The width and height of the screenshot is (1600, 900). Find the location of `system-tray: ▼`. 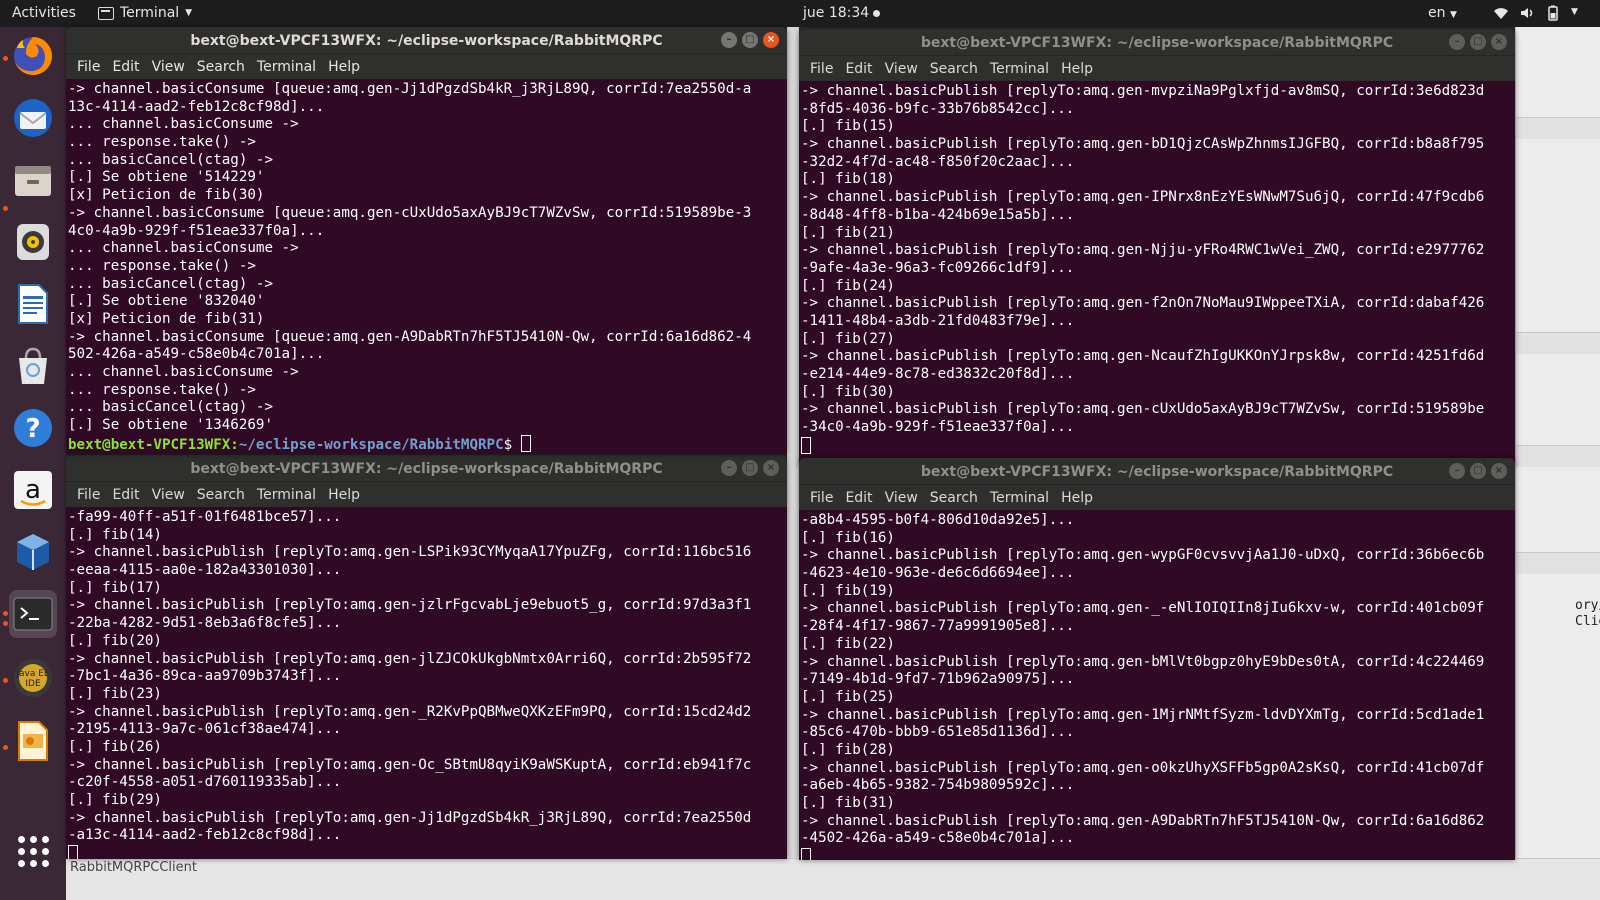

system-tray: ▼ is located at coordinates (1535, 13).